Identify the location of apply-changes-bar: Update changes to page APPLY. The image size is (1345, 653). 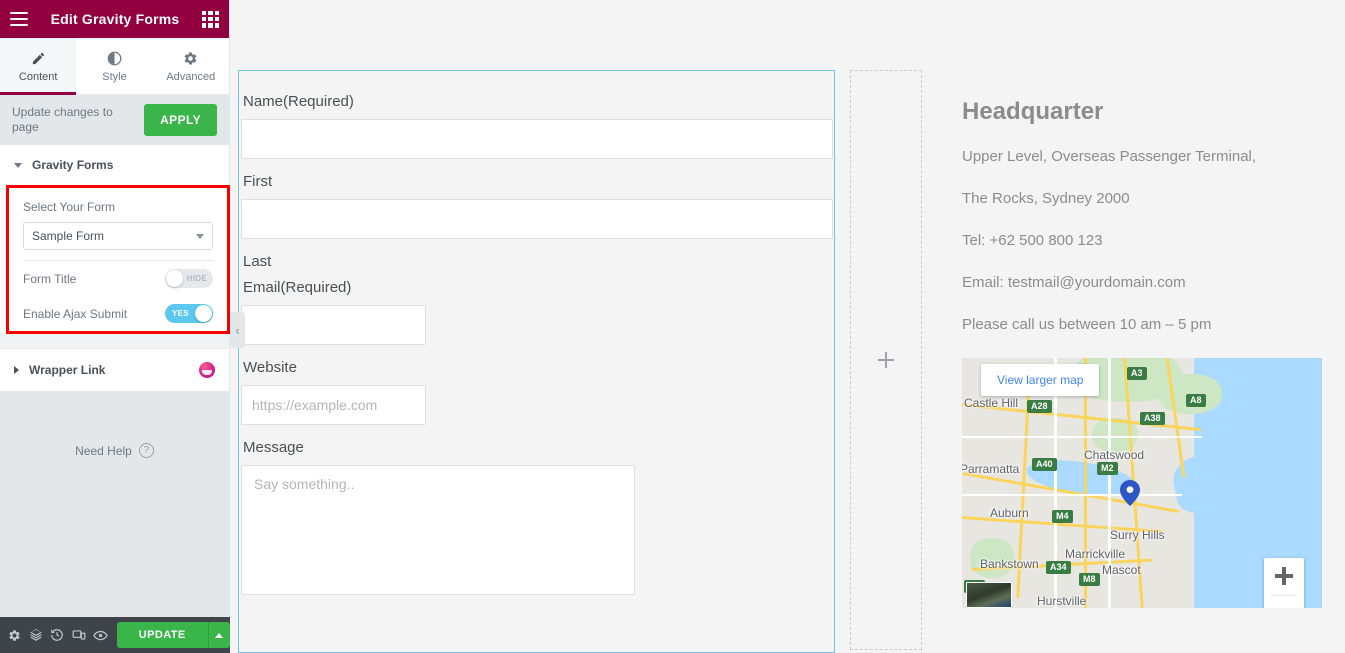
(114, 120).